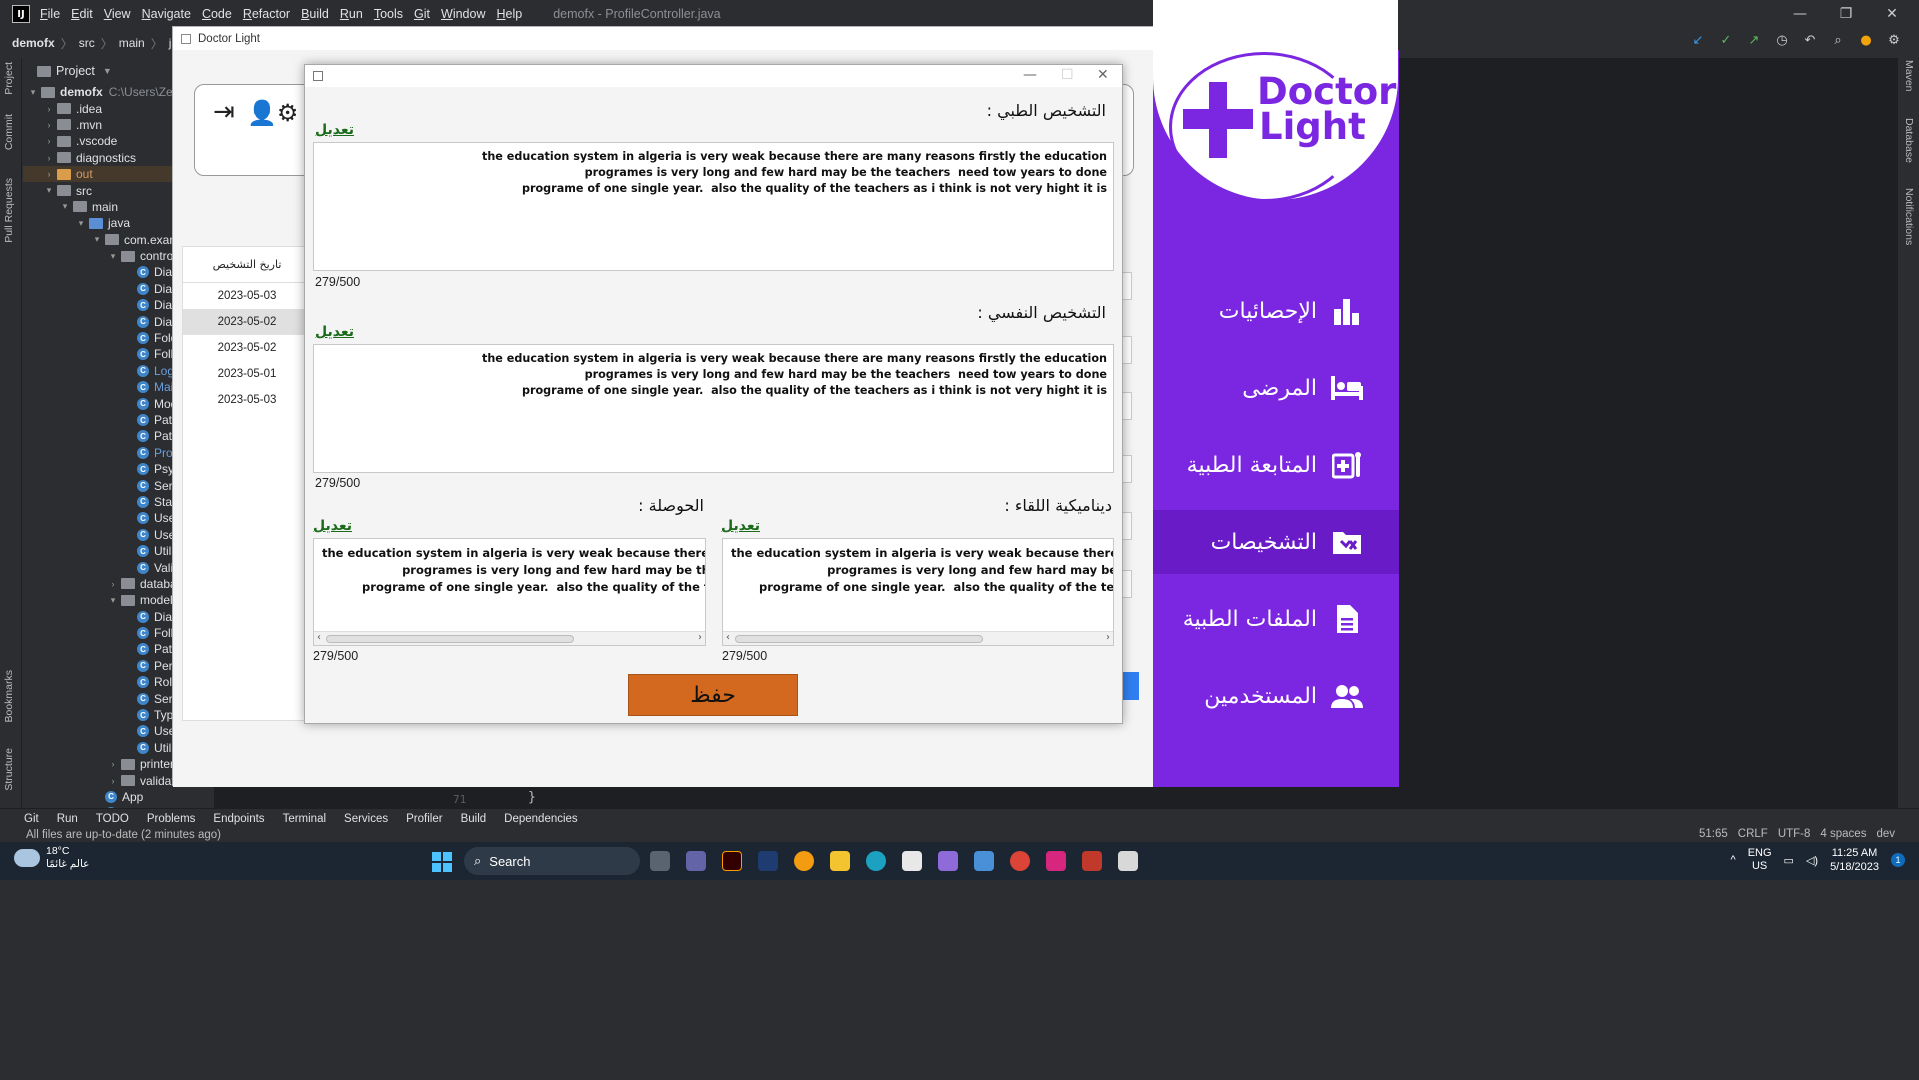 The height and width of the screenshot is (1080, 1919). What do you see at coordinates (1056, 861) in the screenshot?
I see `intellij-taskbar-icon` at bounding box center [1056, 861].